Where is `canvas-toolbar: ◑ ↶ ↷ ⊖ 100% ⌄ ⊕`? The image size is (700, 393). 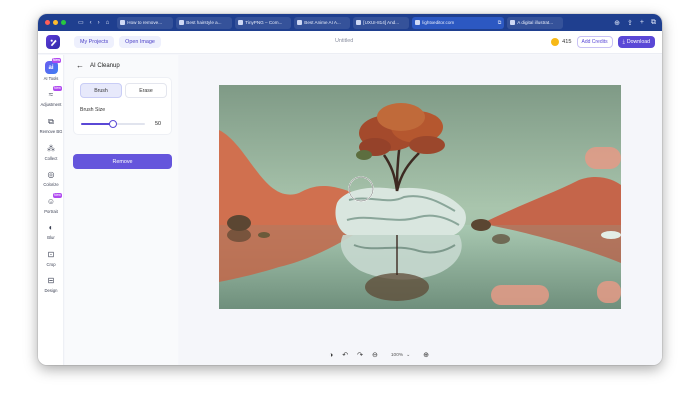 canvas-toolbar: ◑ ↶ ↷ ⊖ 100% ⌄ ⊕ is located at coordinates (379, 355).